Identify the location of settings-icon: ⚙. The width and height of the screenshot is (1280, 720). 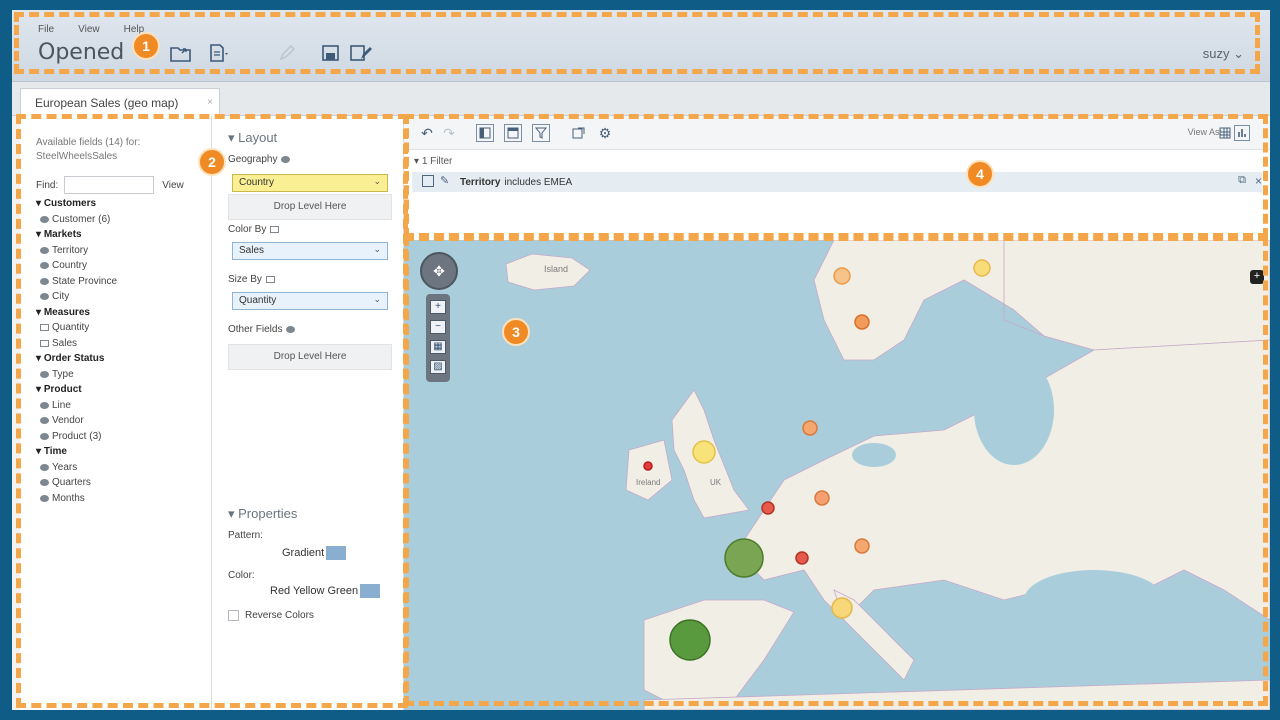
(605, 133).